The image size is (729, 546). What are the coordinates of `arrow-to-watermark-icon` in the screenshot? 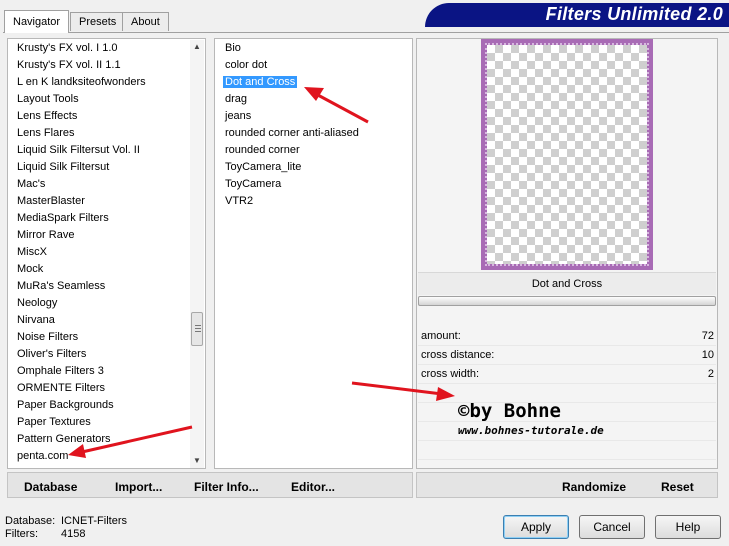 It's located at (403, 391).